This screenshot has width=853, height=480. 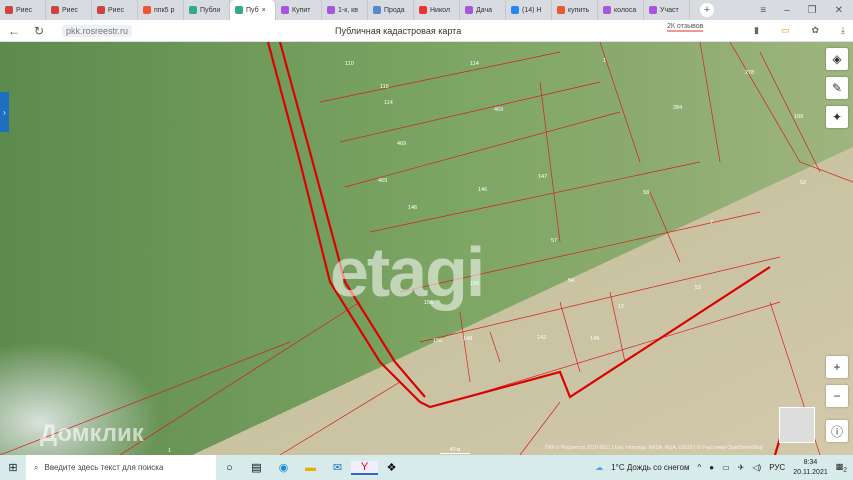 What do you see at coordinates (541, 338) in the screenshot?
I see `parcel-number: 142` at bounding box center [541, 338].